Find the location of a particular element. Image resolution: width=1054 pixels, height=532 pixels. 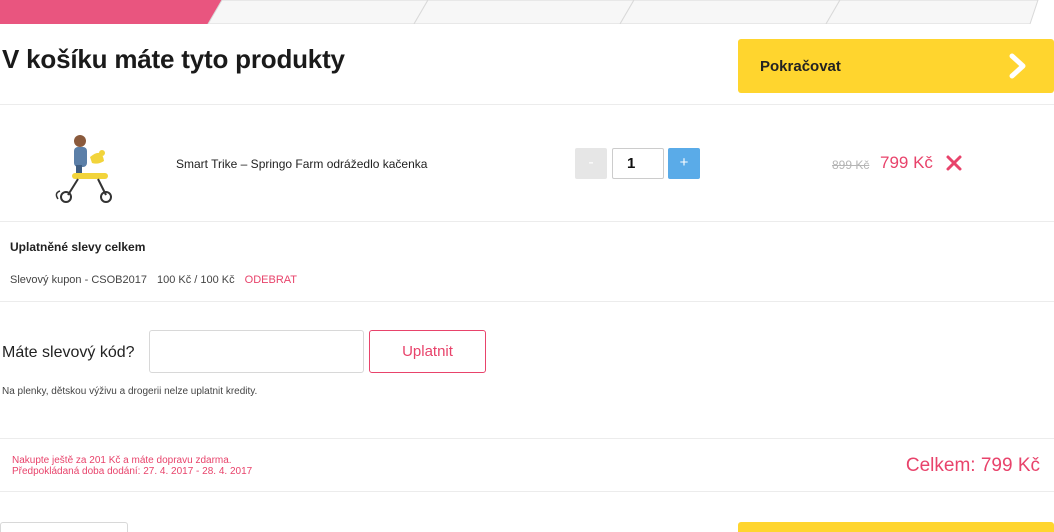

continue-button-bottom is located at coordinates (896, 527).